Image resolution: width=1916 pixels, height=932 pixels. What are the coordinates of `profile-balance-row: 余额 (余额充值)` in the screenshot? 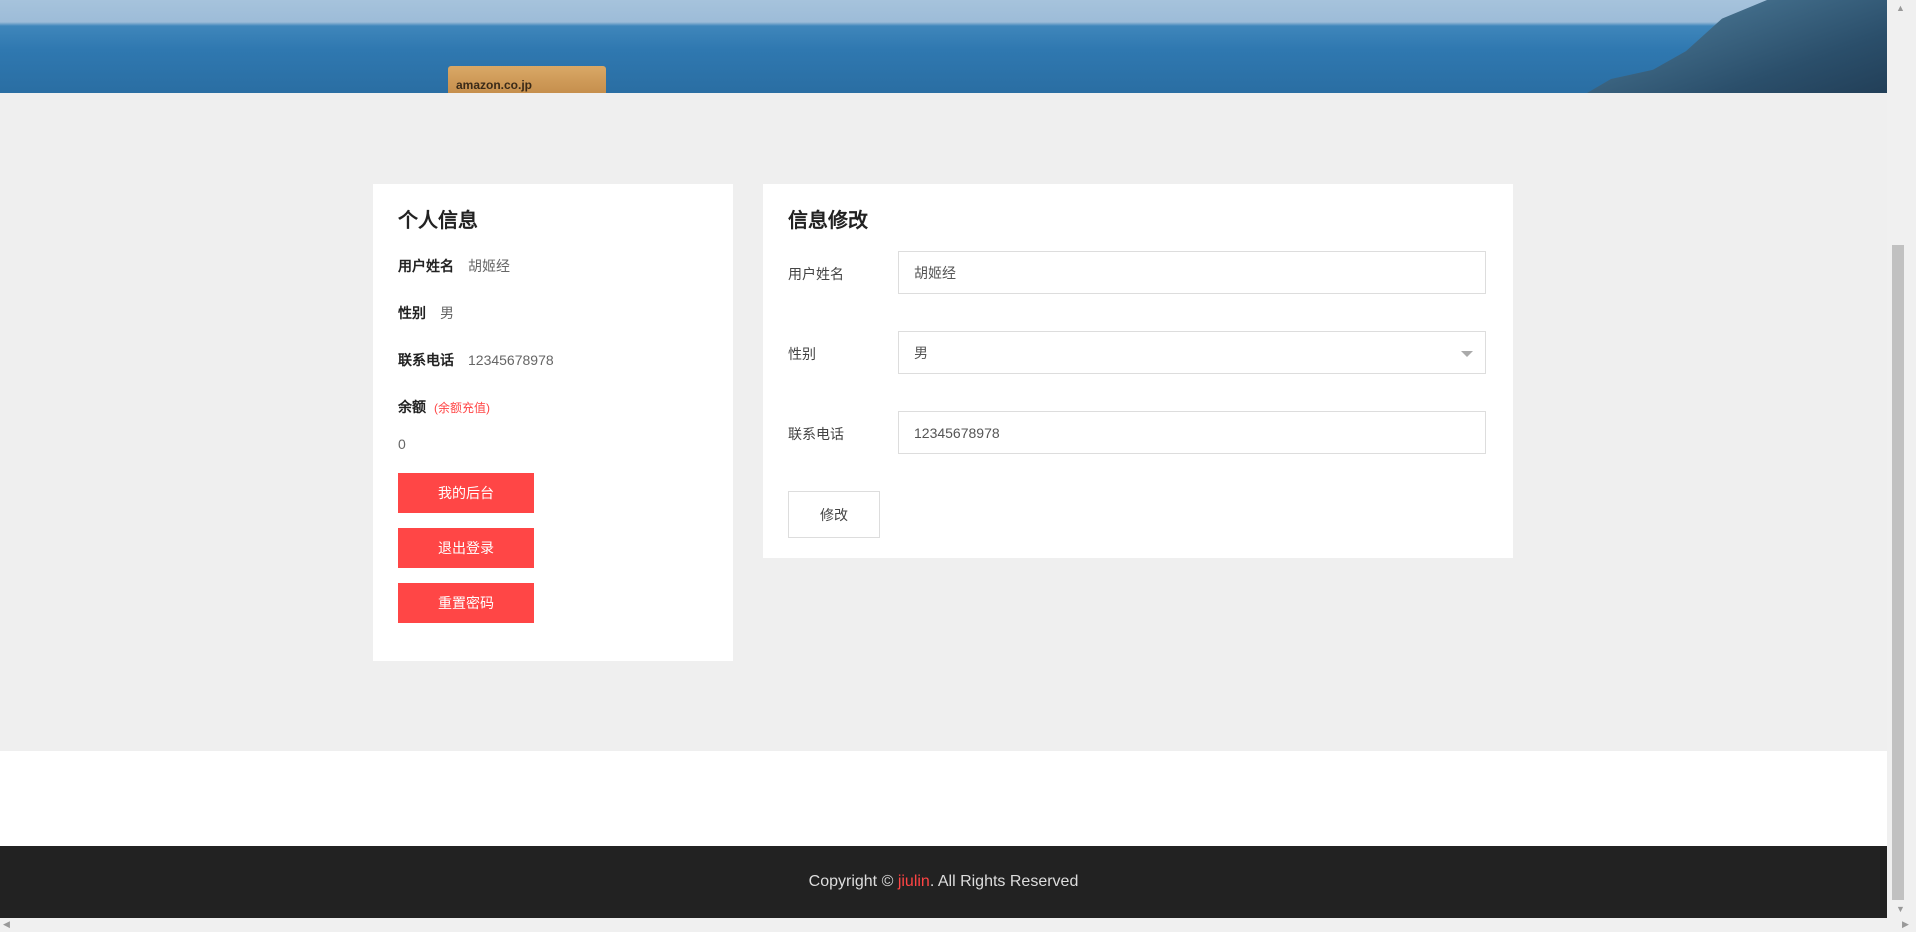 It's located at (444, 407).